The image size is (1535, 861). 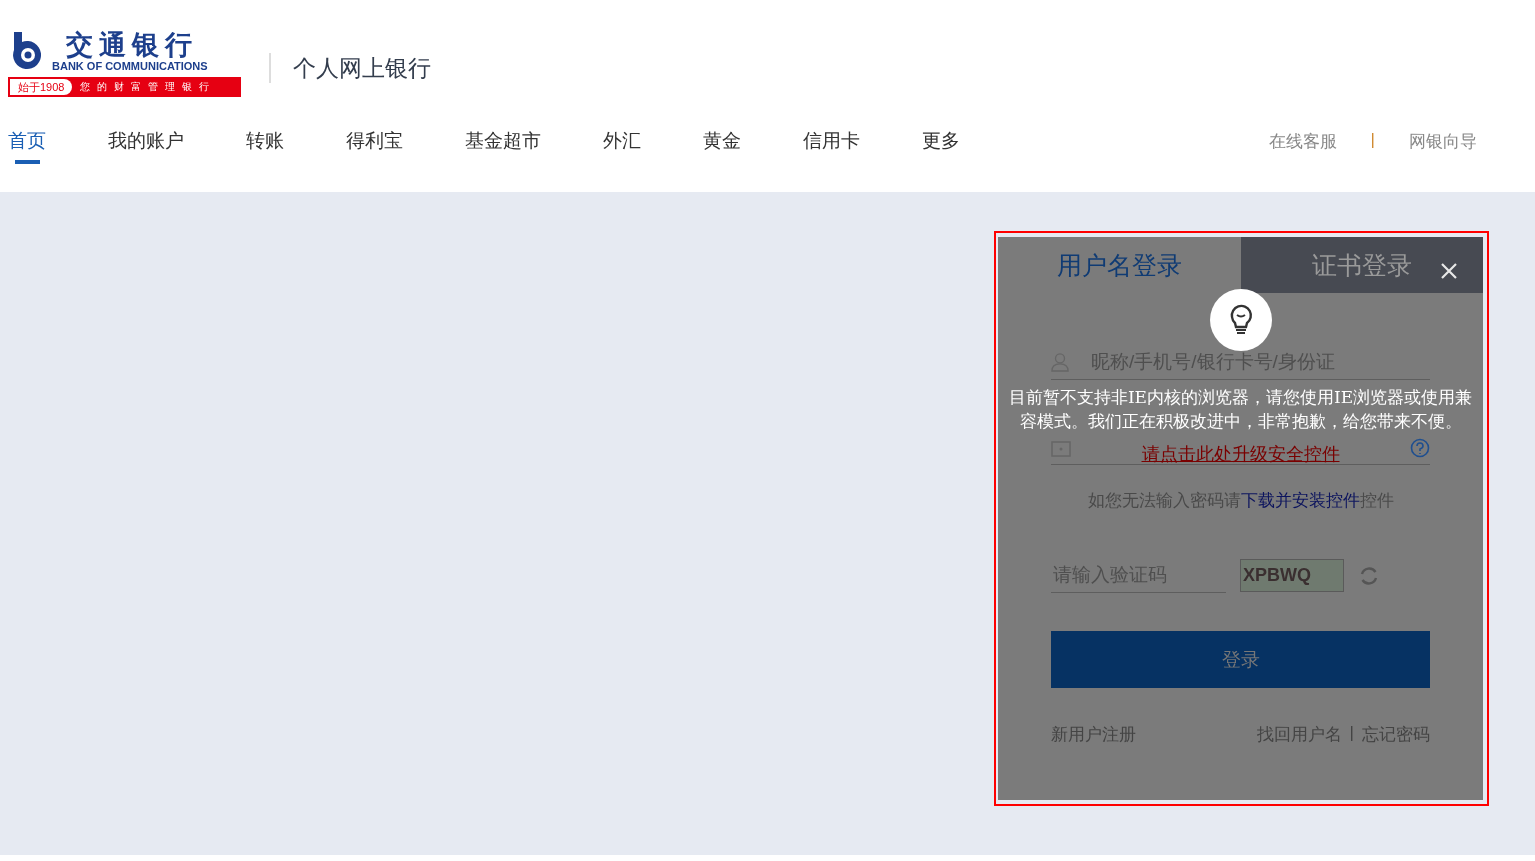 What do you see at coordinates (1292, 575) in the screenshot?
I see `captcha-image: XPBWQ` at bounding box center [1292, 575].